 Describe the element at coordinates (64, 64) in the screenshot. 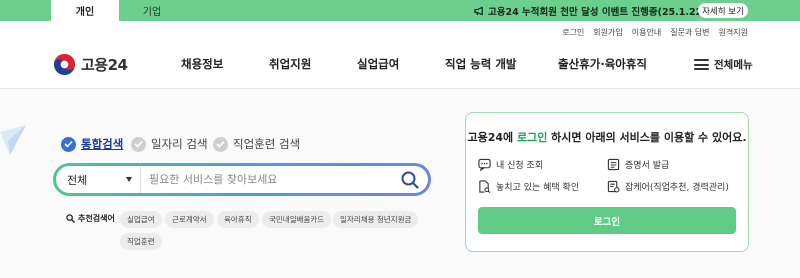

I see `taegeuk-logo-icon` at that location.